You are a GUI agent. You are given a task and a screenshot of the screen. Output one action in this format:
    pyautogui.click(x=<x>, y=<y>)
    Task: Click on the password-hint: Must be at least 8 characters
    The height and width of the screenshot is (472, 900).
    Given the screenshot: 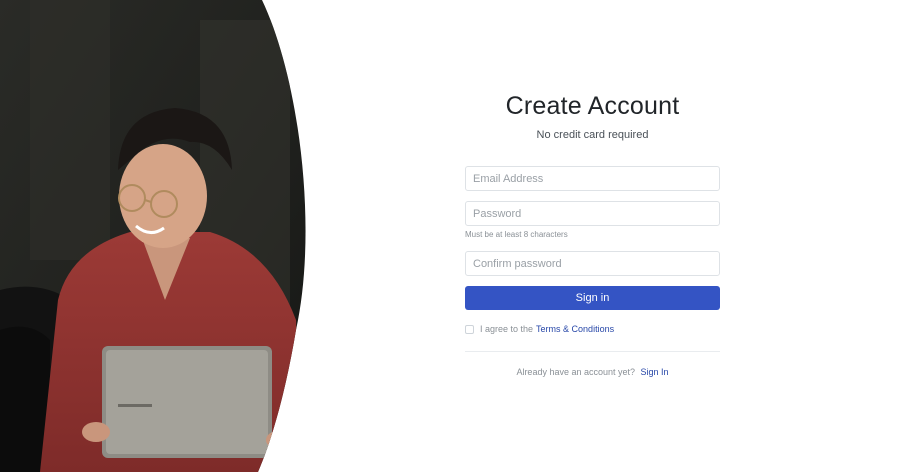 What is the action you would take?
    pyautogui.click(x=516, y=234)
    